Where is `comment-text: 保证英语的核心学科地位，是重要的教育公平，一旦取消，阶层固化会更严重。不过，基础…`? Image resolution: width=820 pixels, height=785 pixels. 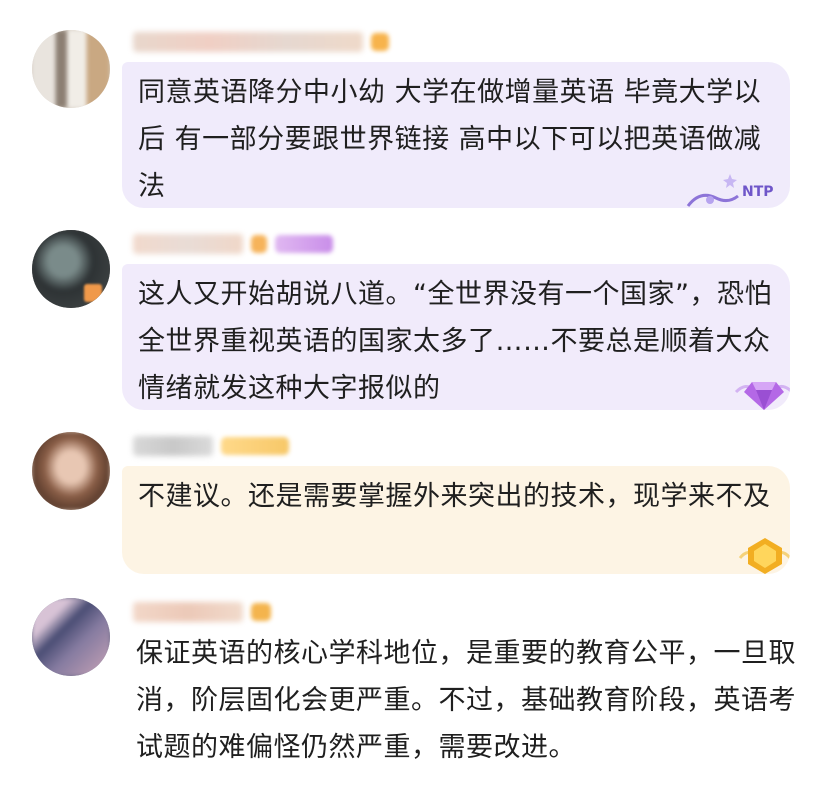 comment-text: 保证英语的核心学科地位，是重要的教育公平，一旦取消，阶层固化会更严重。不过，基础… is located at coordinates (466, 700).